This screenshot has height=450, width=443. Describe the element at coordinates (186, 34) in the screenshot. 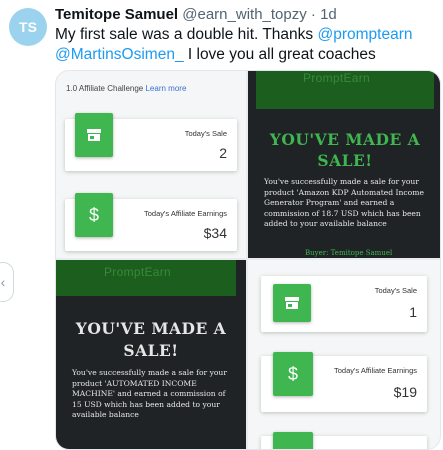

I see `tweet-text-part-1: My first sale was a double hit. Thanks` at that location.